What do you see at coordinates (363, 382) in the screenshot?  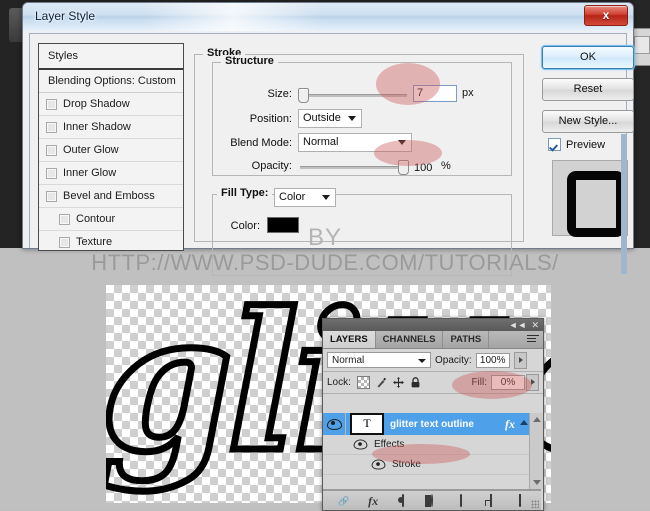 I see `lock-transparent-pixels-icon` at bounding box center [363, 382].